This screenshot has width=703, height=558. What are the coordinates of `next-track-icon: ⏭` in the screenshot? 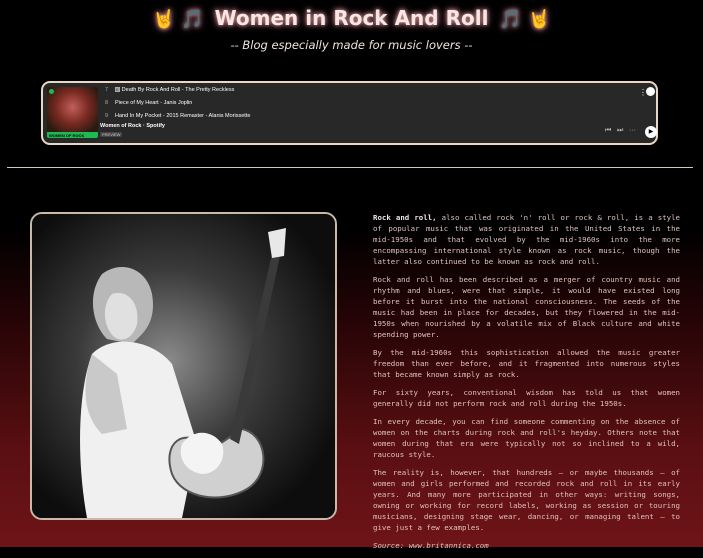 It's located at (620, 131).